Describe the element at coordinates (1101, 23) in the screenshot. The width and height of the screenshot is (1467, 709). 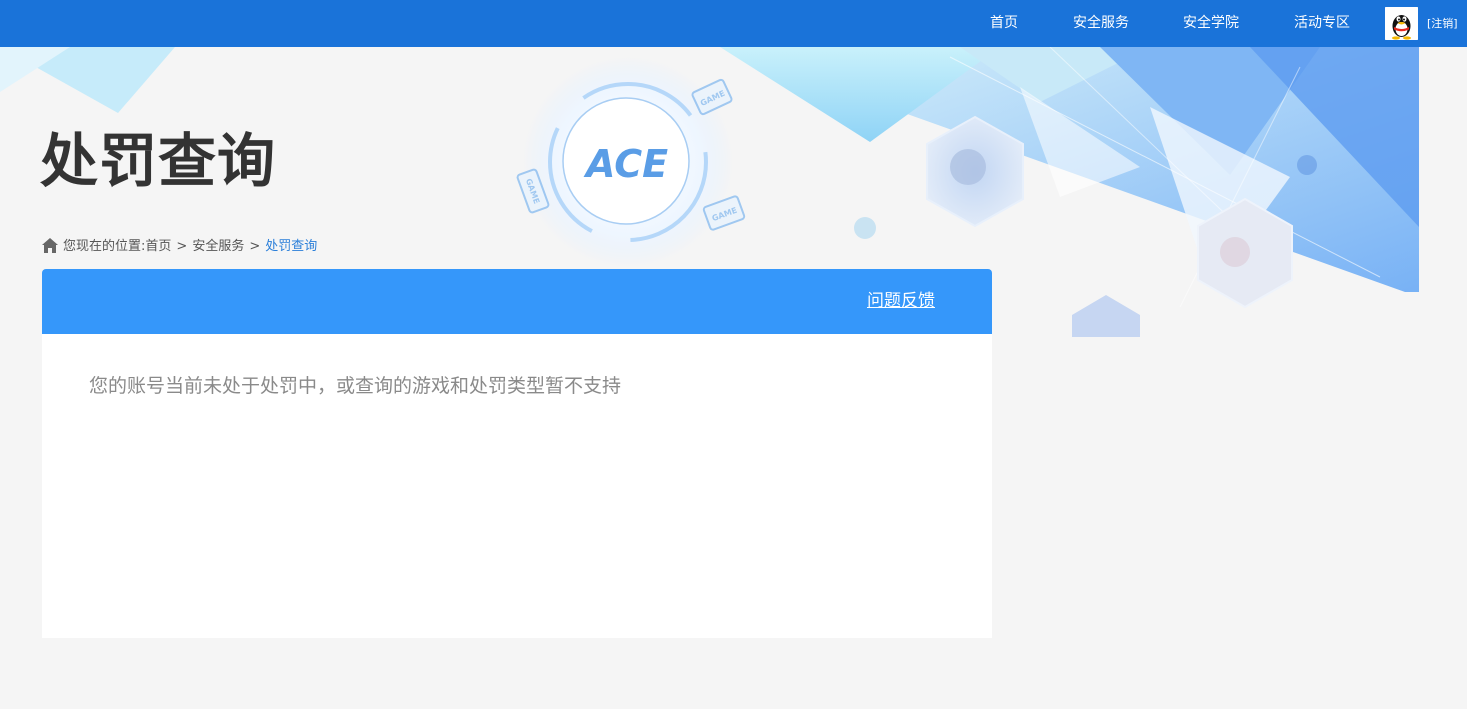
I see `nav-link-security-service: 安全服务` at that location.